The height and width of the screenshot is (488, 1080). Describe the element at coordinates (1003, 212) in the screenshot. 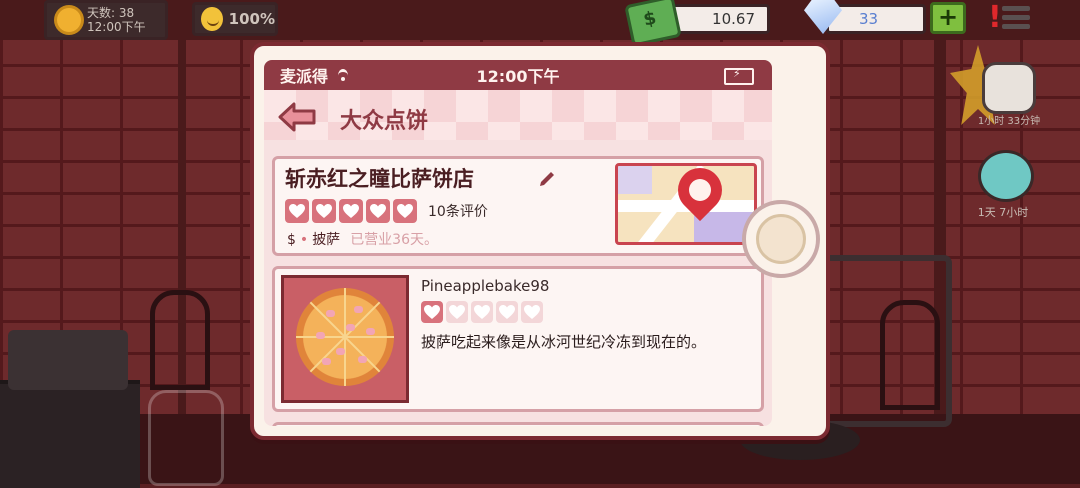

I see `creature-timer: 1天 7小时` at that location.